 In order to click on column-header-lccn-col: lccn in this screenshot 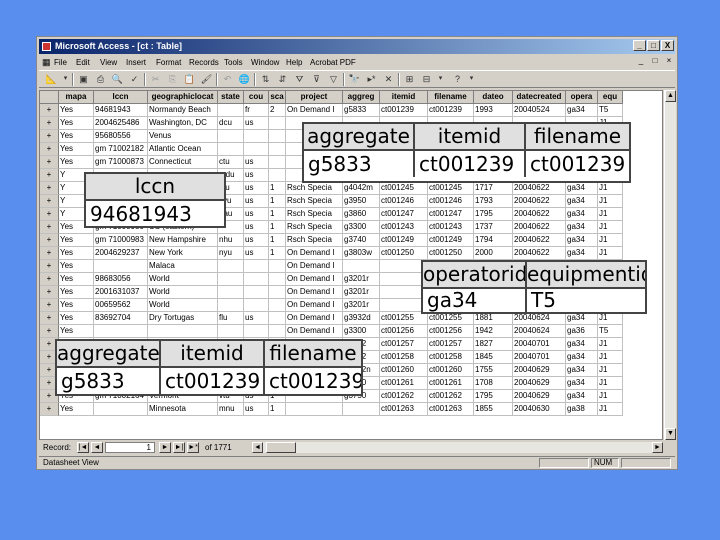, I will do `click(121, 97)`.